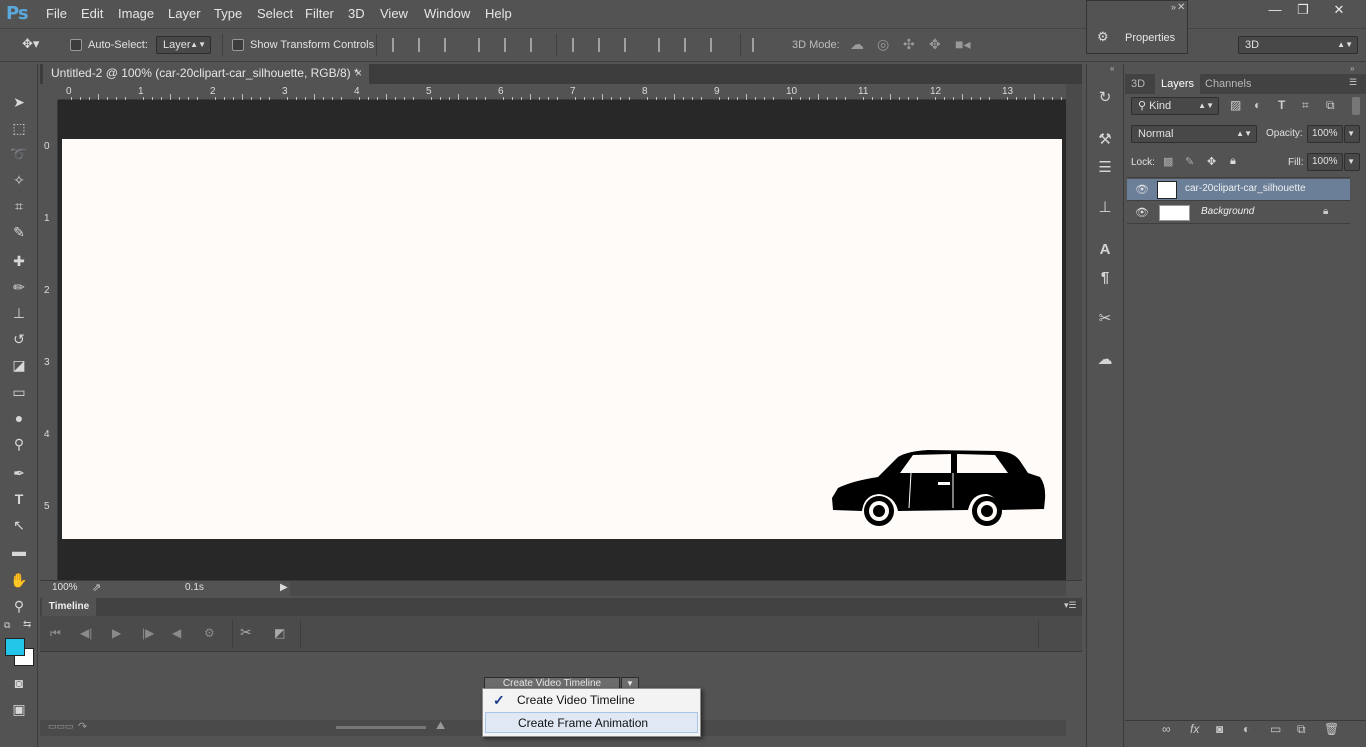 This screenshot has height=747, width=1366. I want to click on first-frame-icon: ⏮, so click(55, 633).